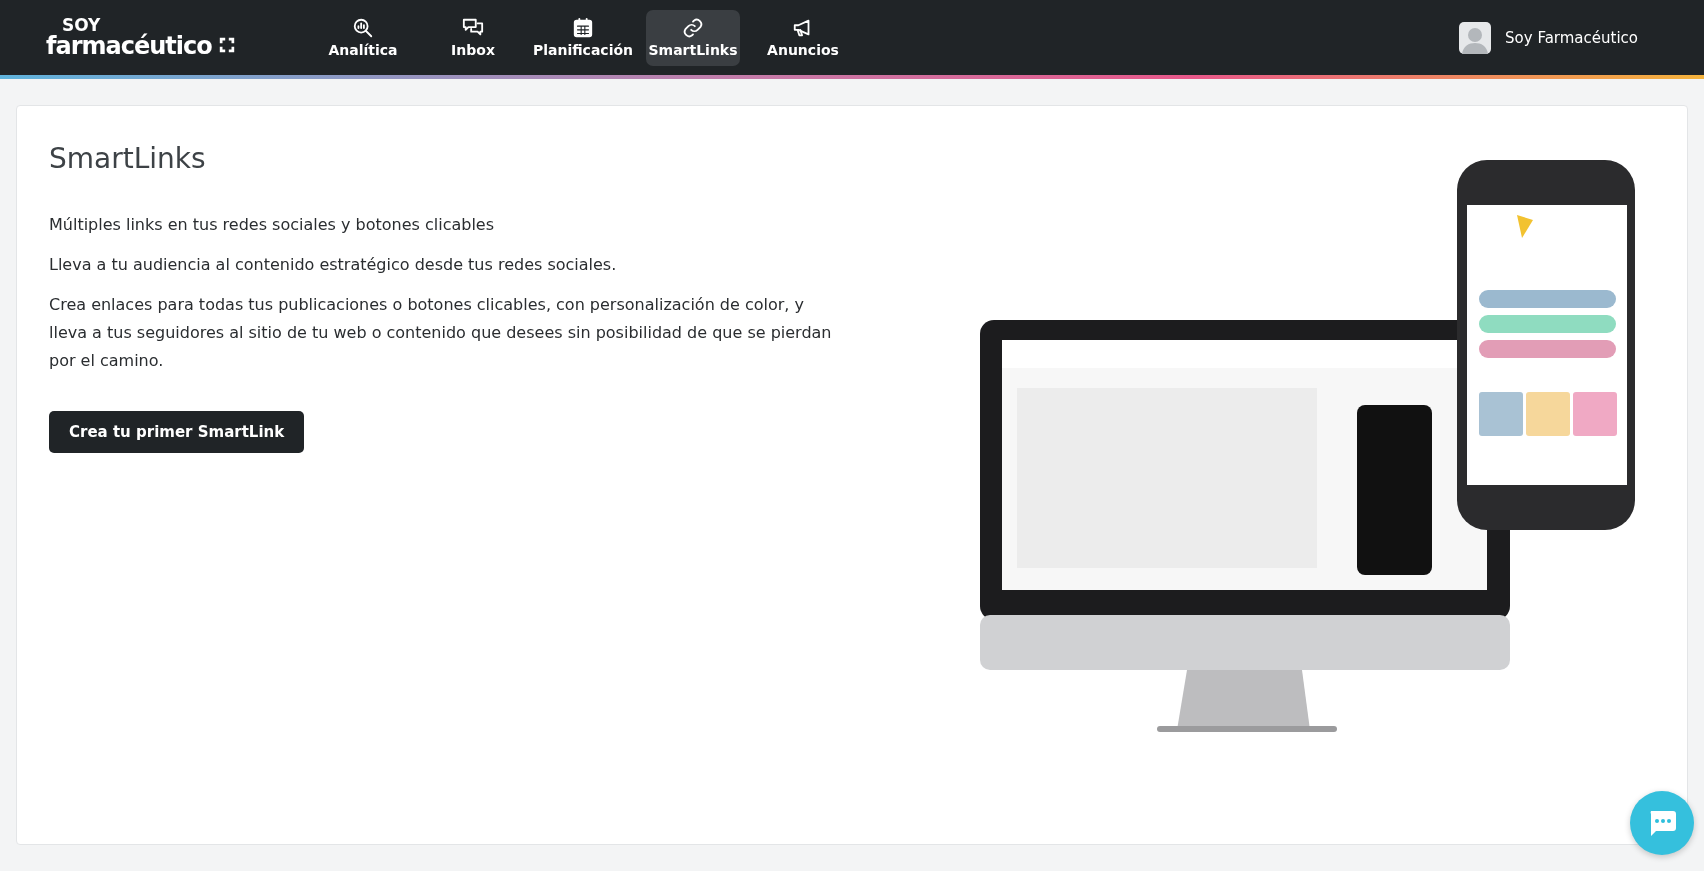 The width and height of the screenshot is (1704, 871). I want to click on nav-tab: Anuncios, so click(803, 37).